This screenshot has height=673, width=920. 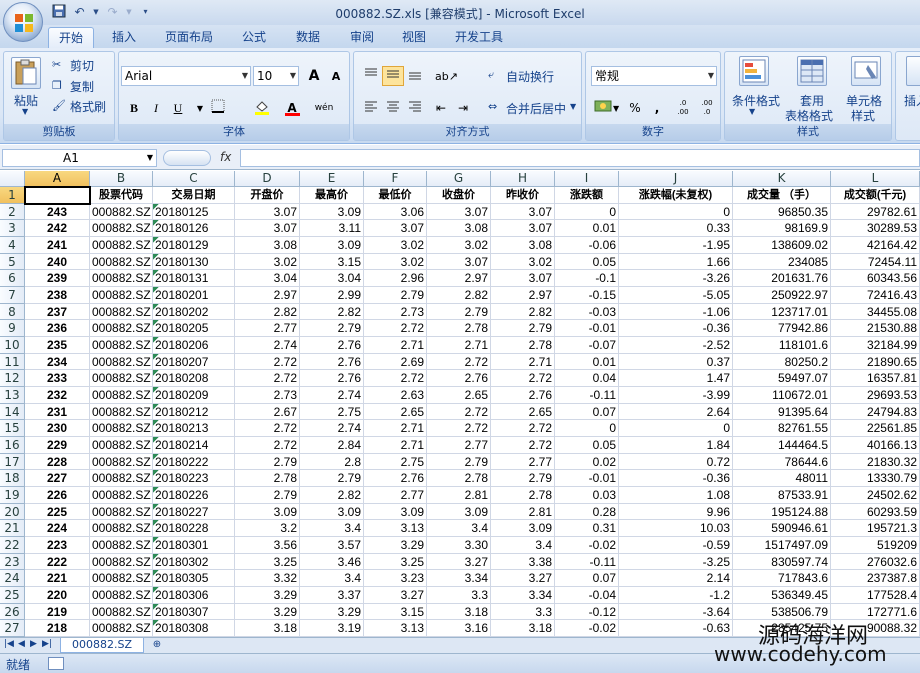 I want to click on row-header: 7, so click(x=12, y=295).